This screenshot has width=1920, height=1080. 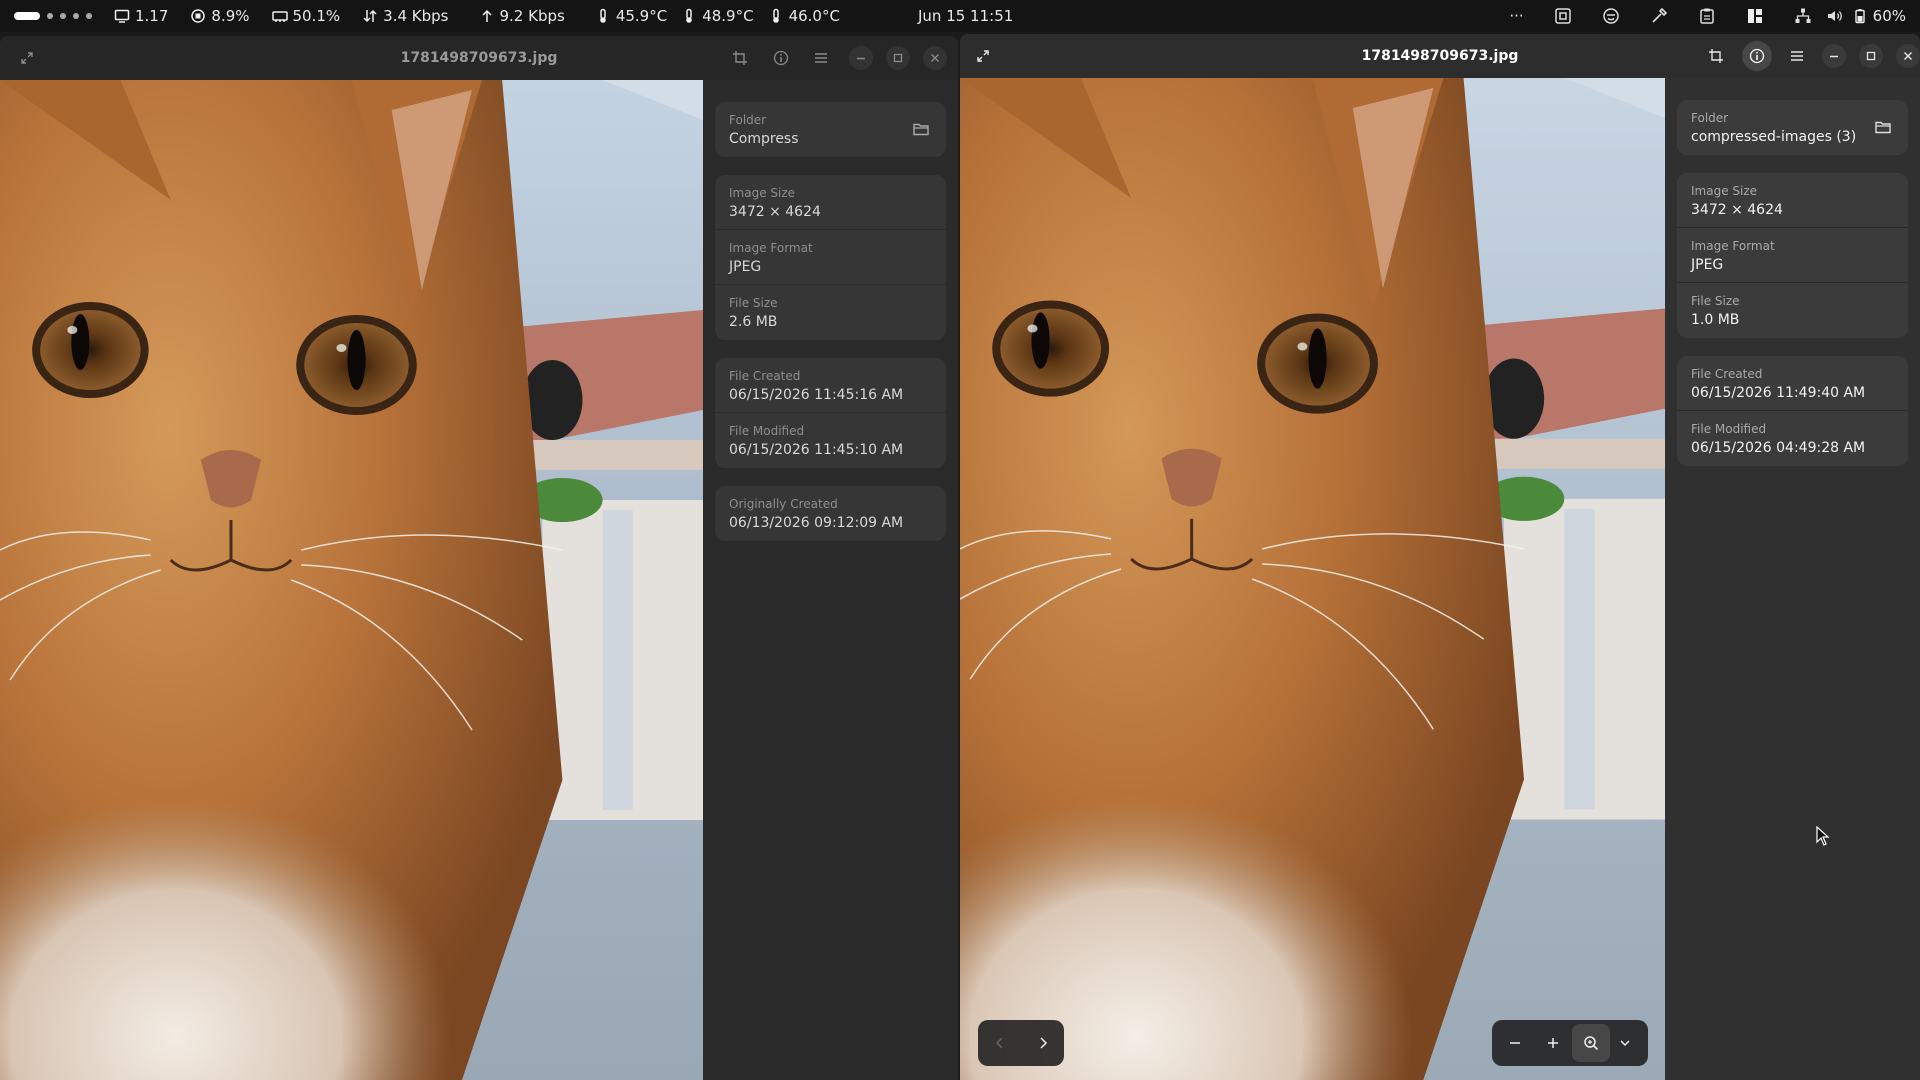 I want to click on hamburger-menu-icon, so click(x=1797, y=56).